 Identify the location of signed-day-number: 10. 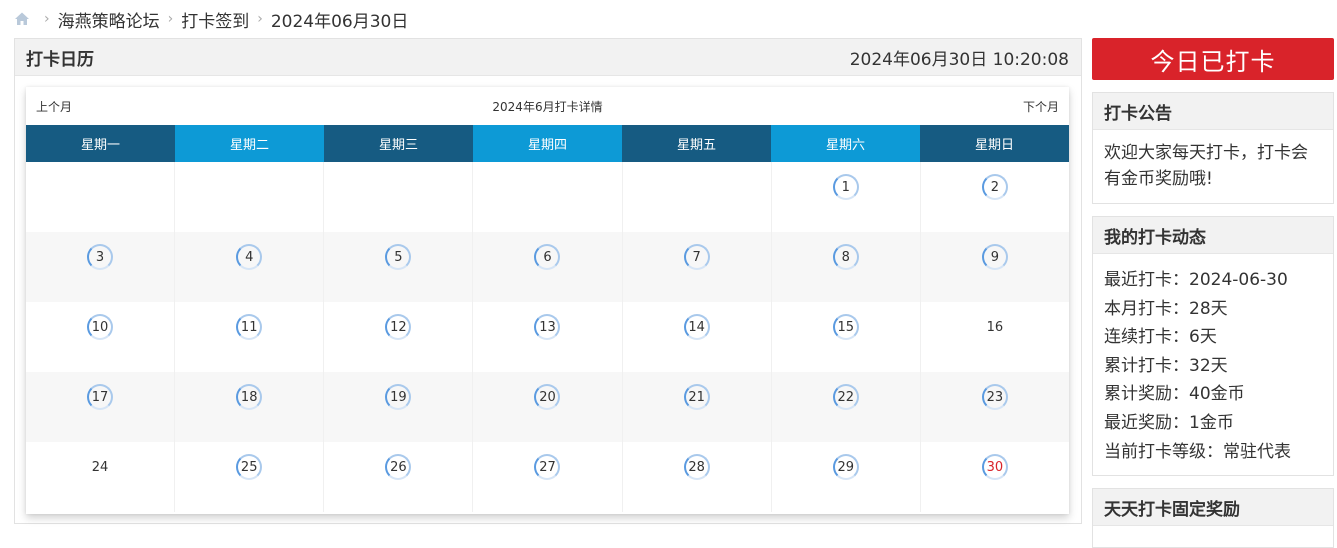
(100, 327).